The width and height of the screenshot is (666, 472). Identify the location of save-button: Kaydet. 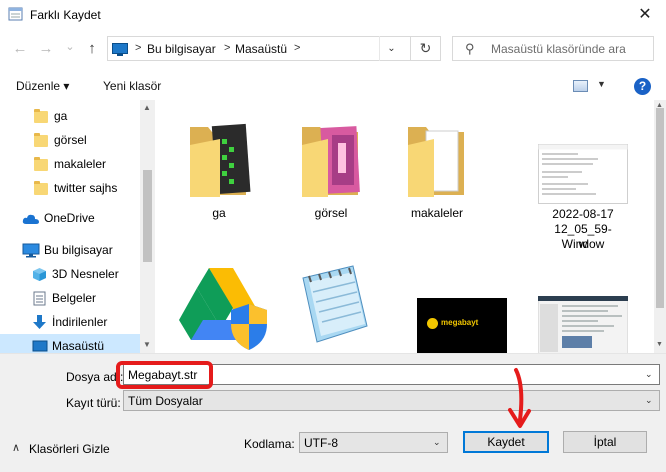
(506, 442).